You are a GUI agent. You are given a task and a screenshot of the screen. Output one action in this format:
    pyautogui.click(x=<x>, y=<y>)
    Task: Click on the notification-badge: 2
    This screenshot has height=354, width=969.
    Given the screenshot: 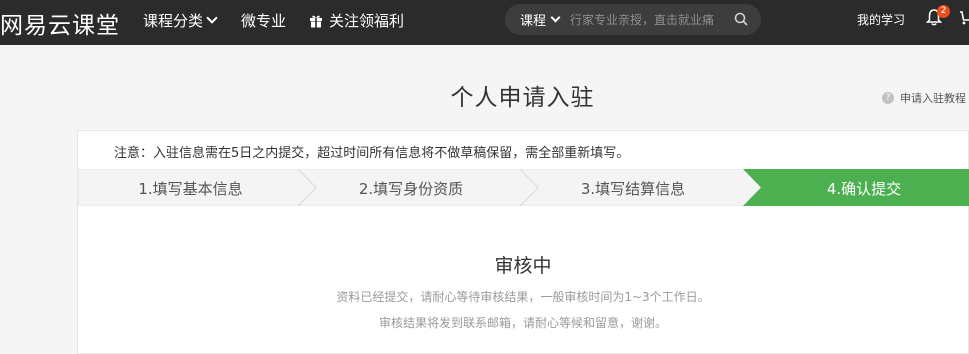 What is the action you would take?
    pyautogui.click(x=943, y=11)
    